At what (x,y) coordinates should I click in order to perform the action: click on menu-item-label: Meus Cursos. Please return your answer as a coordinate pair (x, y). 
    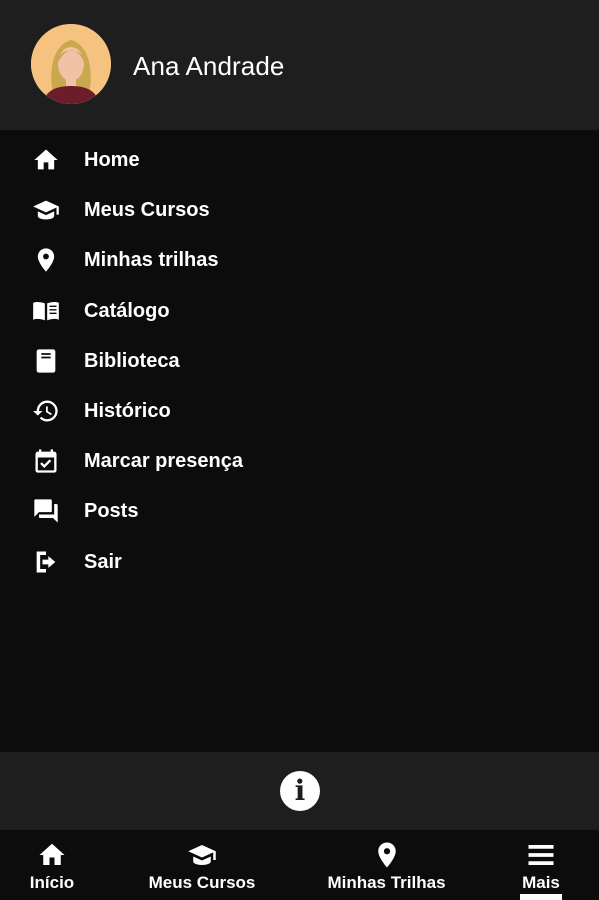
    Looking at the image, I should click on (147, 210).